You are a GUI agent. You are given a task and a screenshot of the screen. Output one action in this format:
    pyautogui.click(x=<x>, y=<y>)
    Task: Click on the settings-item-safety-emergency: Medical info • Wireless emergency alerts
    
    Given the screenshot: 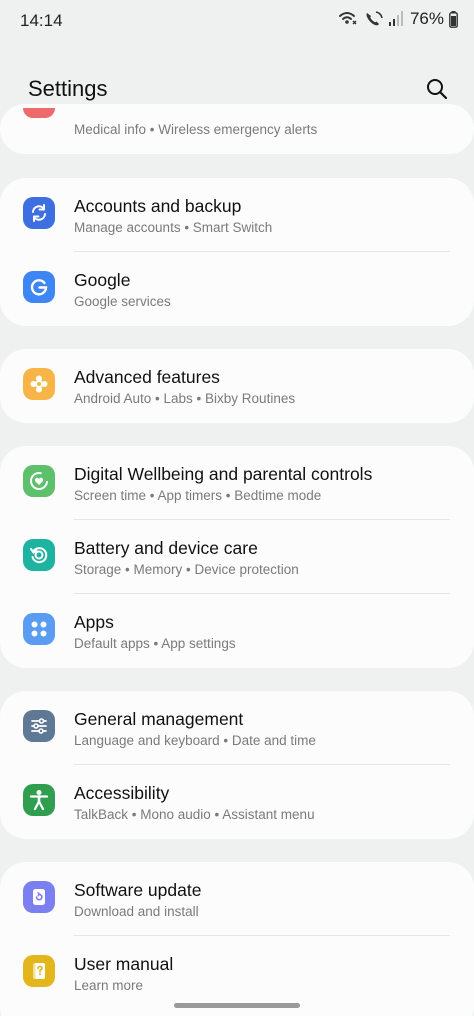 What is the action you would take?
    pyautogui.click(x=237, y=129)
    